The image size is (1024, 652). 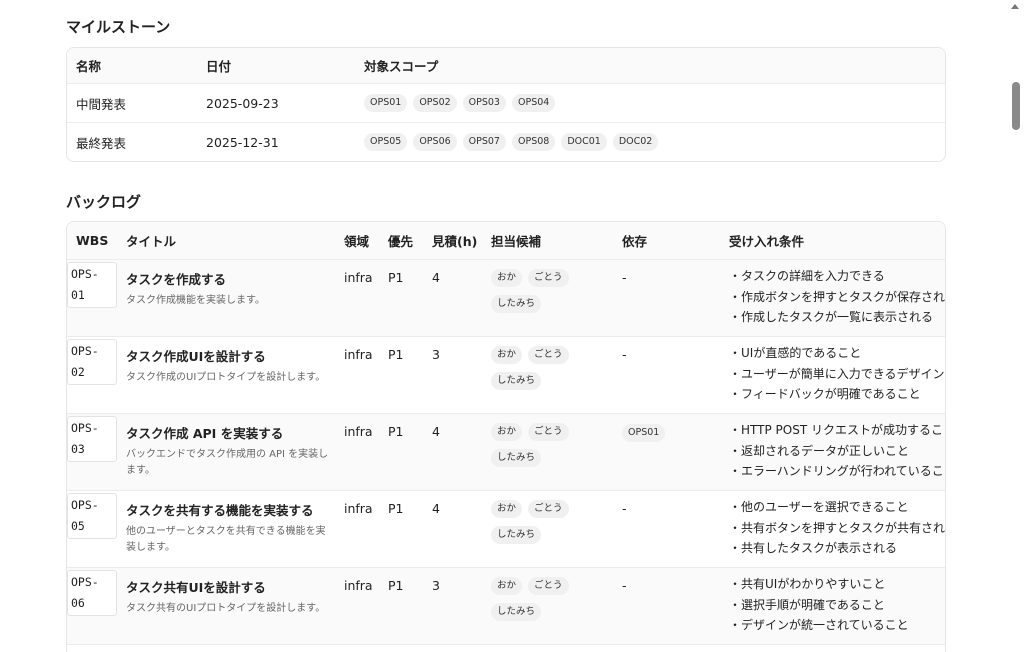 What do you see at coordinates (101, 104) in the screenshot?
I see `milestone-name: 中間発表` at bounding box center [101, 104].